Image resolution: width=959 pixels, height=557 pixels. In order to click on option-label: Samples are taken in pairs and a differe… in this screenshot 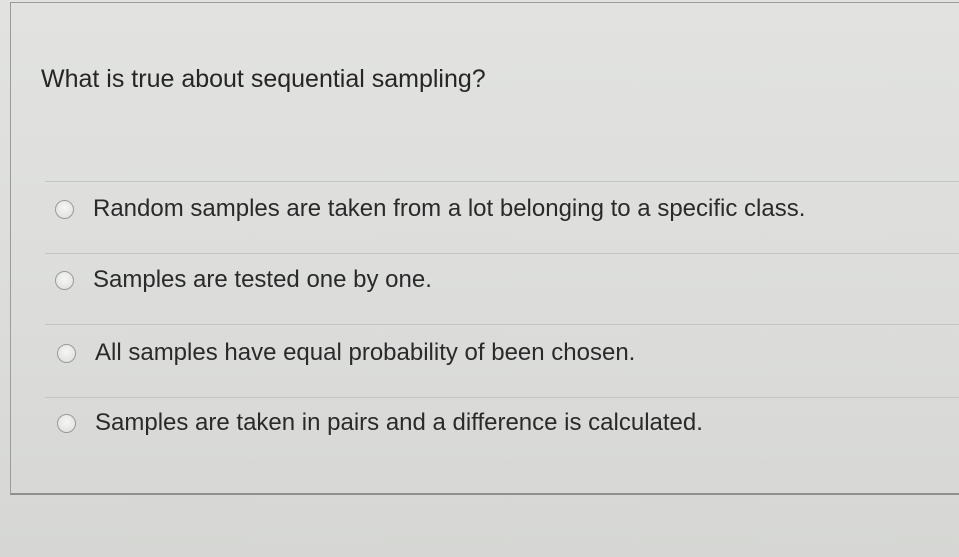, I will do `click(399, 422)`.